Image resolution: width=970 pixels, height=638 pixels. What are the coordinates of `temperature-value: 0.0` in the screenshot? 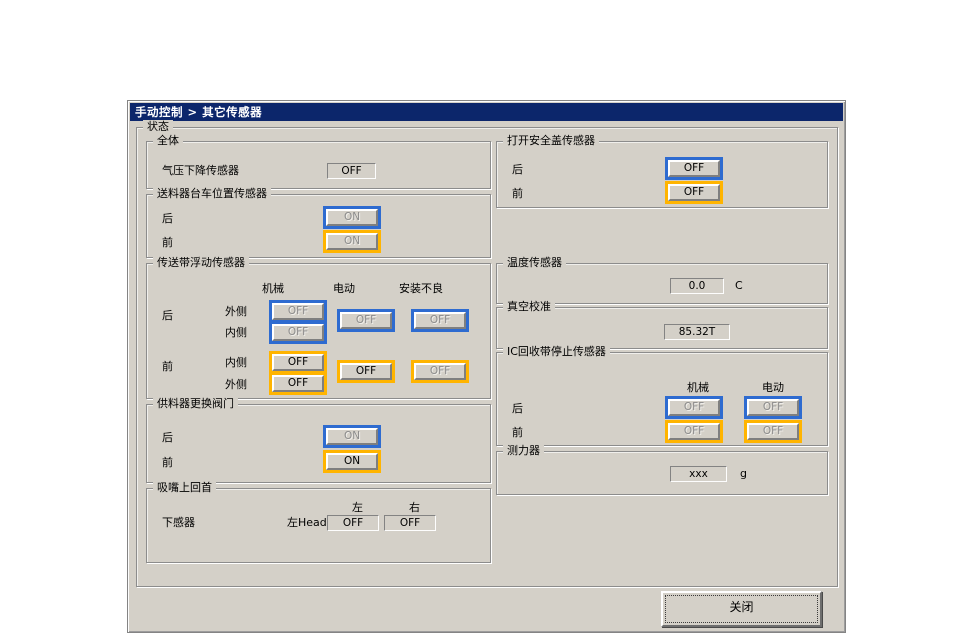 It's located at (697, 286).